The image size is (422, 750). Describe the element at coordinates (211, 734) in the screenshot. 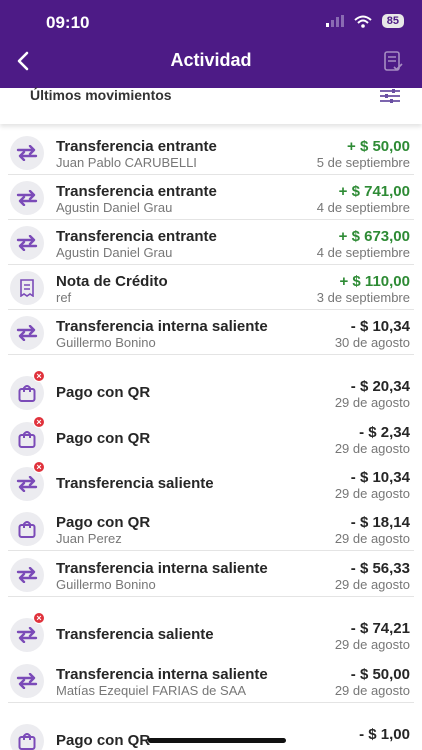

I see `transaction-row: Pago con QR - $ 1,00` at that location.